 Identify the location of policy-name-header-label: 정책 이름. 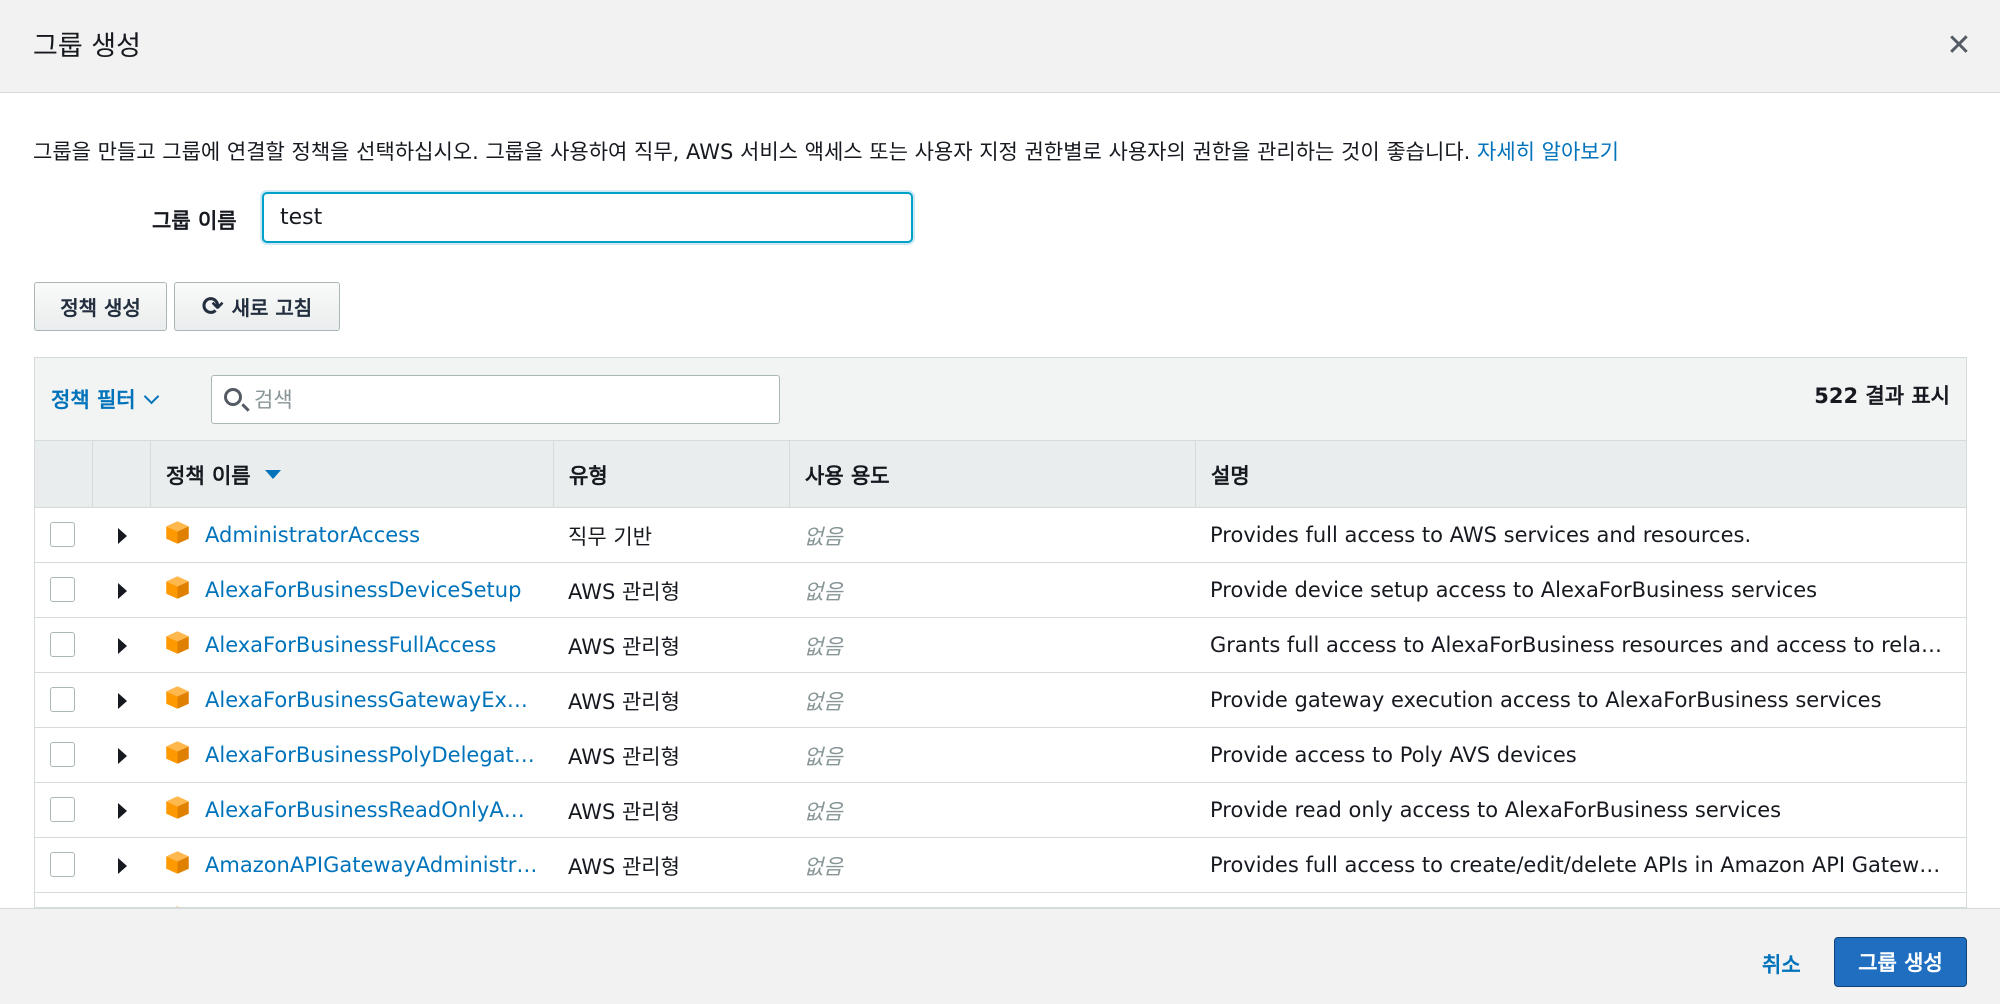
(208, 475).